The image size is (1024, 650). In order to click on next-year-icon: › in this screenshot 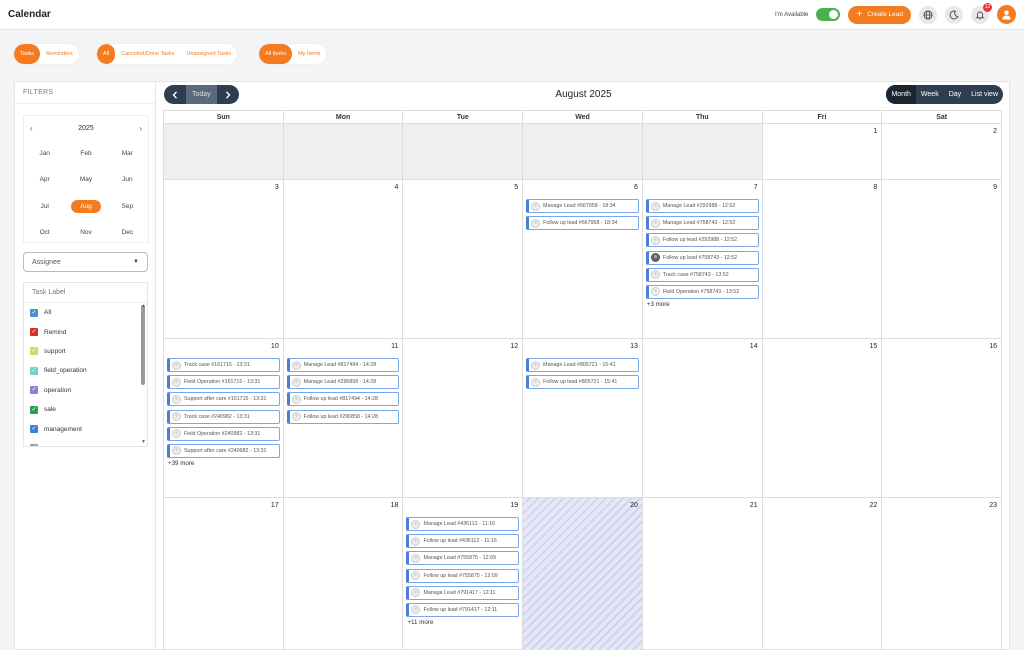, I will do `click(140, 128)`.